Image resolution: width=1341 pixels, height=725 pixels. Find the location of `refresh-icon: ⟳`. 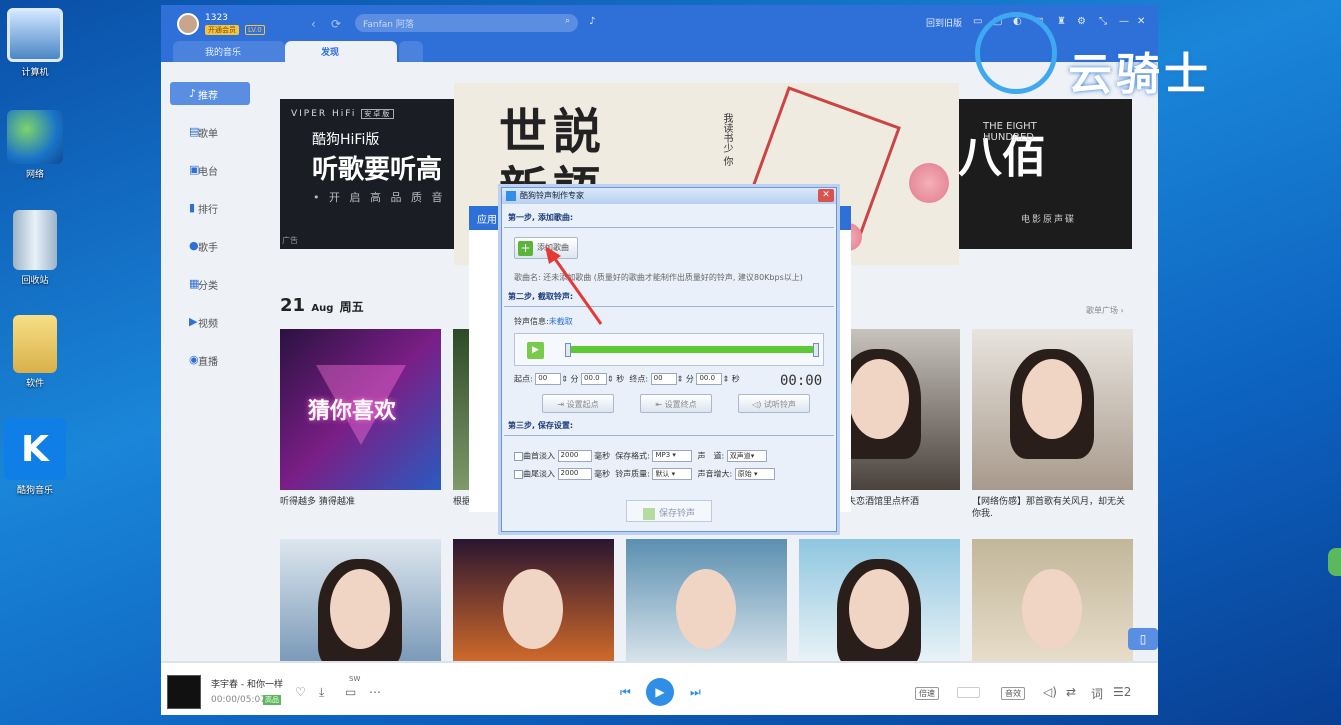

refresh-icon: ⟳ is located at coordinates (336, 24).